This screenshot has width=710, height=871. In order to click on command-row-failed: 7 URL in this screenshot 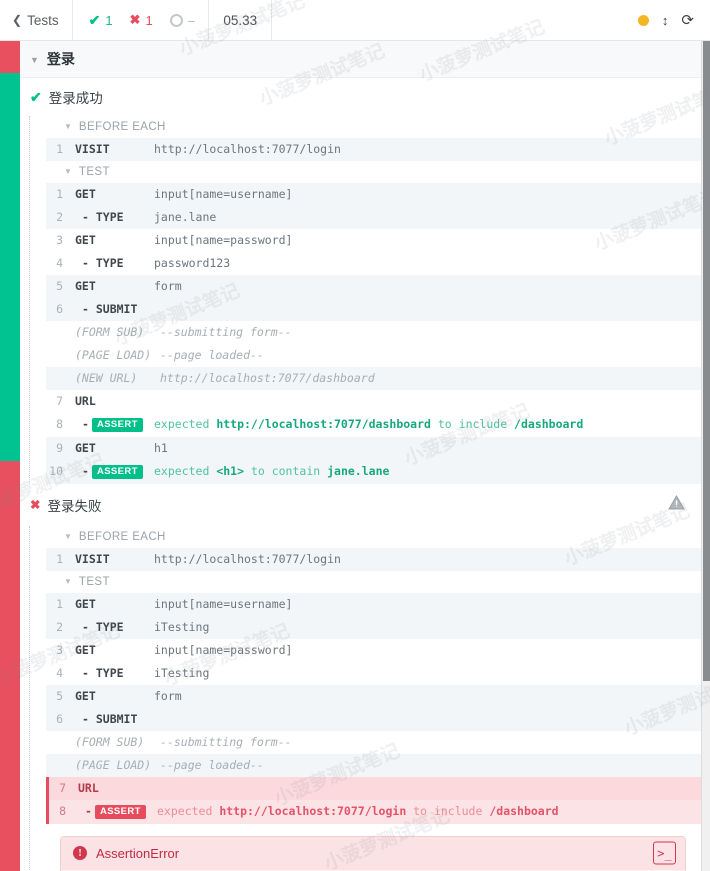, I will do `click(374, 788)`.